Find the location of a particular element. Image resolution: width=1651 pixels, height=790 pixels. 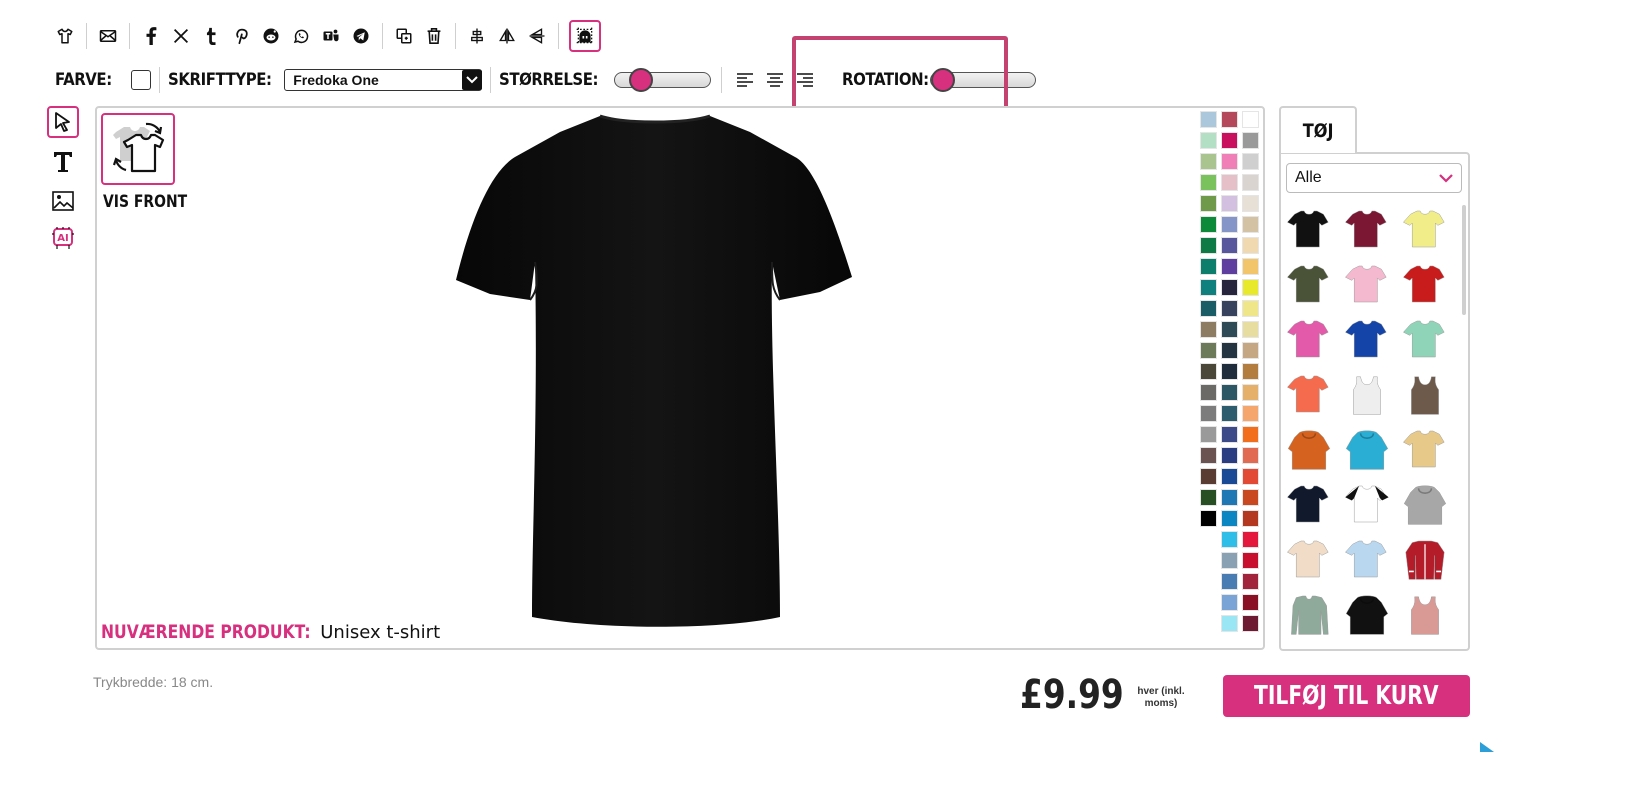

product-thumb-yellow-tshirt is located at coordinates (1425, 230).